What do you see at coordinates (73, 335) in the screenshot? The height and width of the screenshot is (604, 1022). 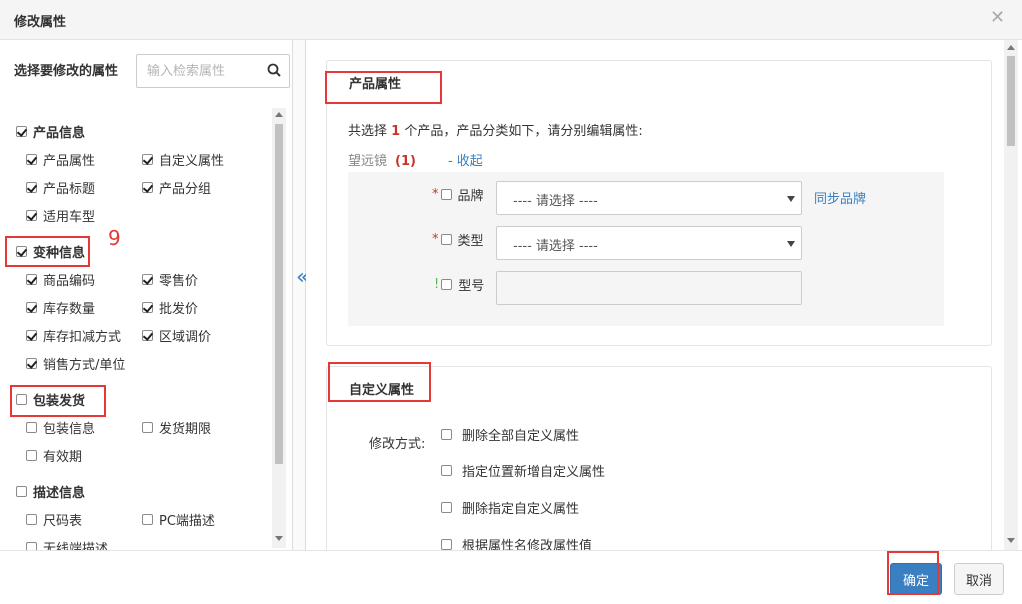 I see `attr-stock-deduction: 库存扣减方式` at bounding box center [73, 335].